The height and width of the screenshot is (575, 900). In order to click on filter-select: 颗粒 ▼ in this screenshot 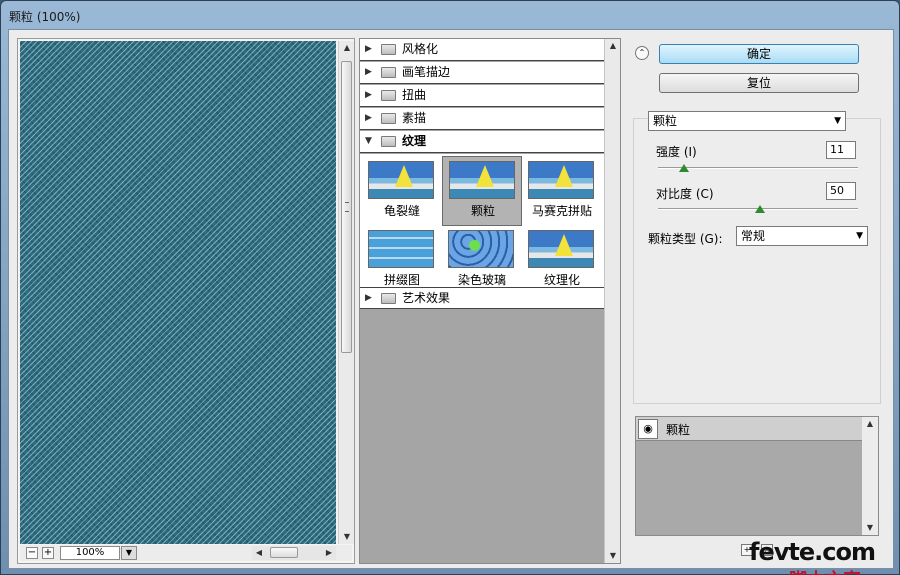, I will do `click(747, 121)`.